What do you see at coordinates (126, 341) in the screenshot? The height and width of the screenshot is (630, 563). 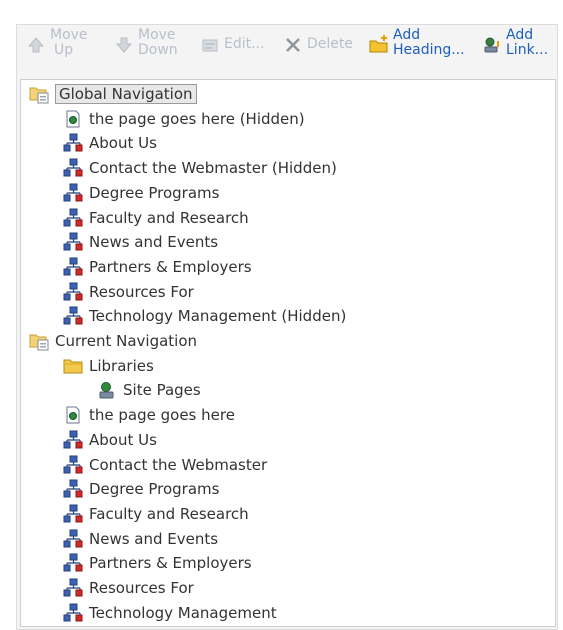 I see `tree-item-label: Current Navigation` at bounding box center [126, 341].